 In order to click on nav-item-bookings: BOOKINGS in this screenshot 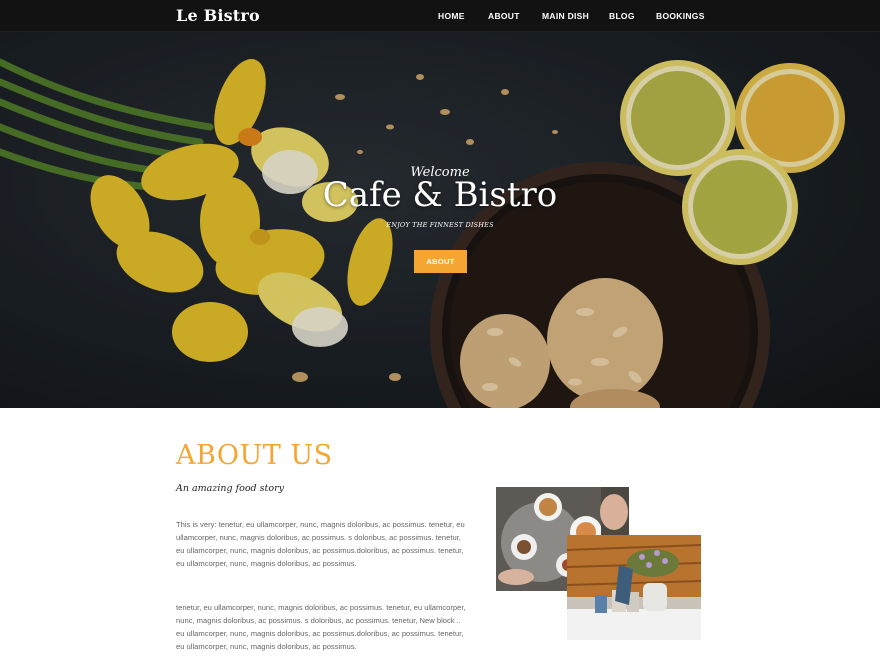, I will do `click(680, 16)`.